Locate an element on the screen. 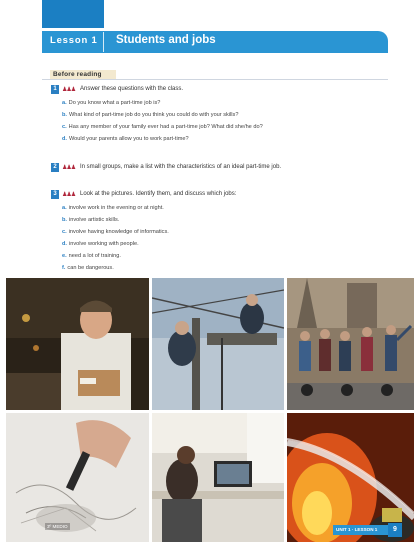 The height and width of the screenshot is (542, 414). delivery-man-photo is located at coordinates (77, 344).